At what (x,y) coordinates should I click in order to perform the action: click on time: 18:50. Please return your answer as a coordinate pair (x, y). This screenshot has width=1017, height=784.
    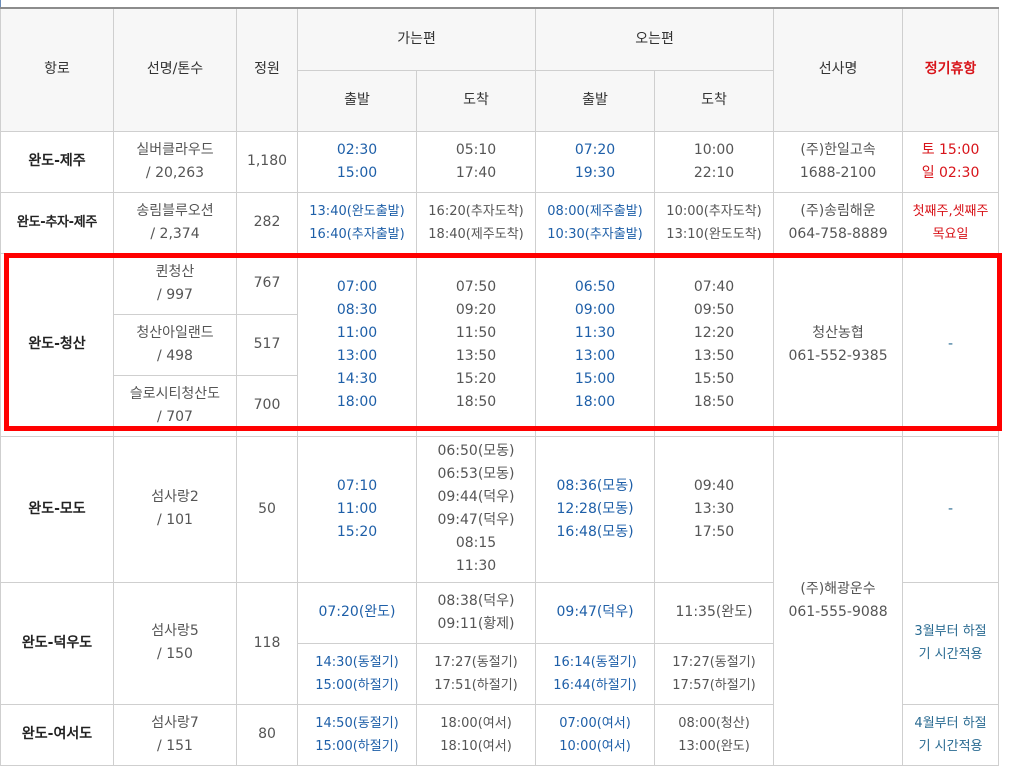
    Looking at the image, I should click on (476, 401).